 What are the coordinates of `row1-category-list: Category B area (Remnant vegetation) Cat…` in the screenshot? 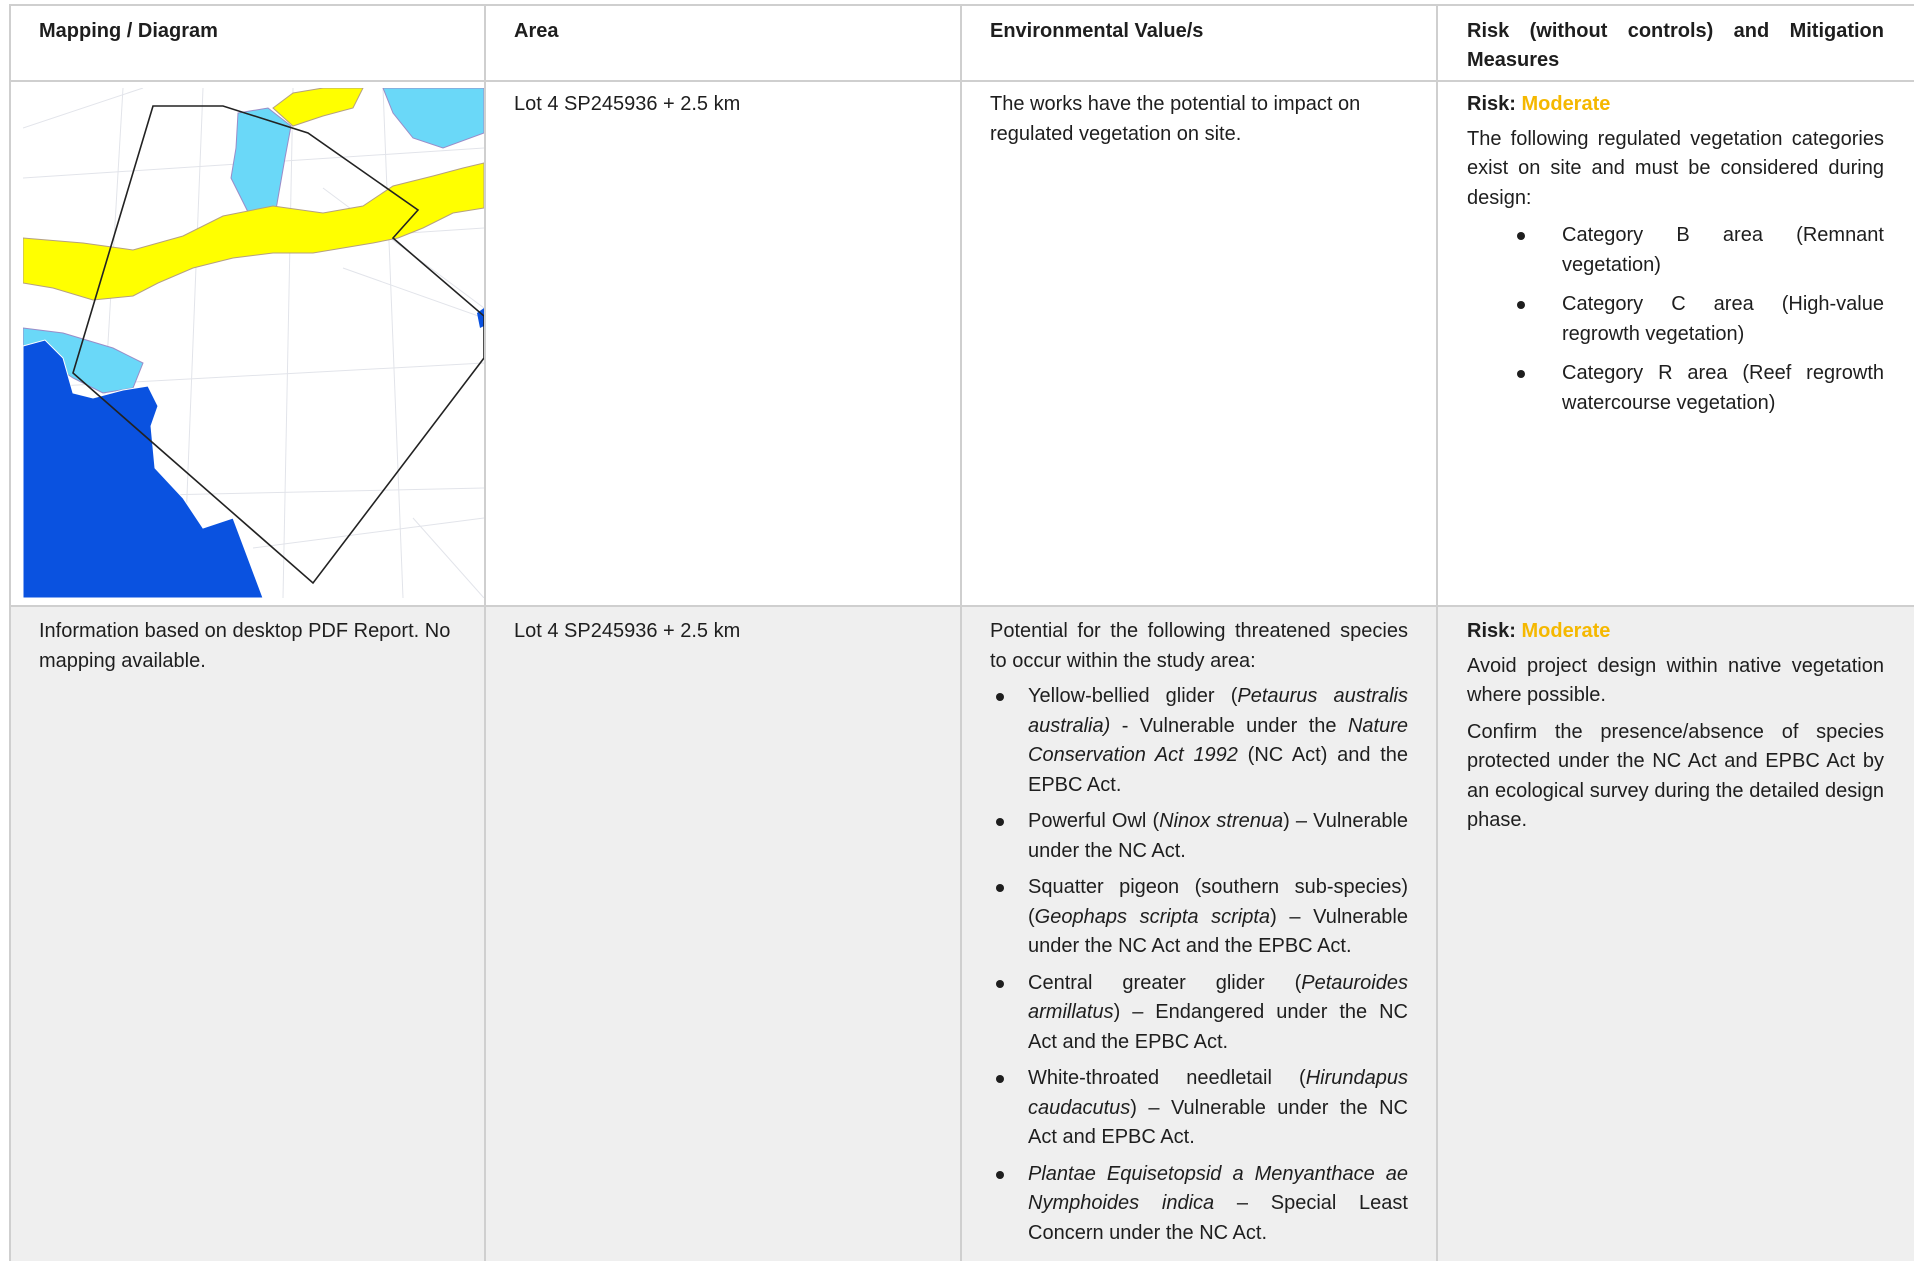 It's located at (1675, 319).